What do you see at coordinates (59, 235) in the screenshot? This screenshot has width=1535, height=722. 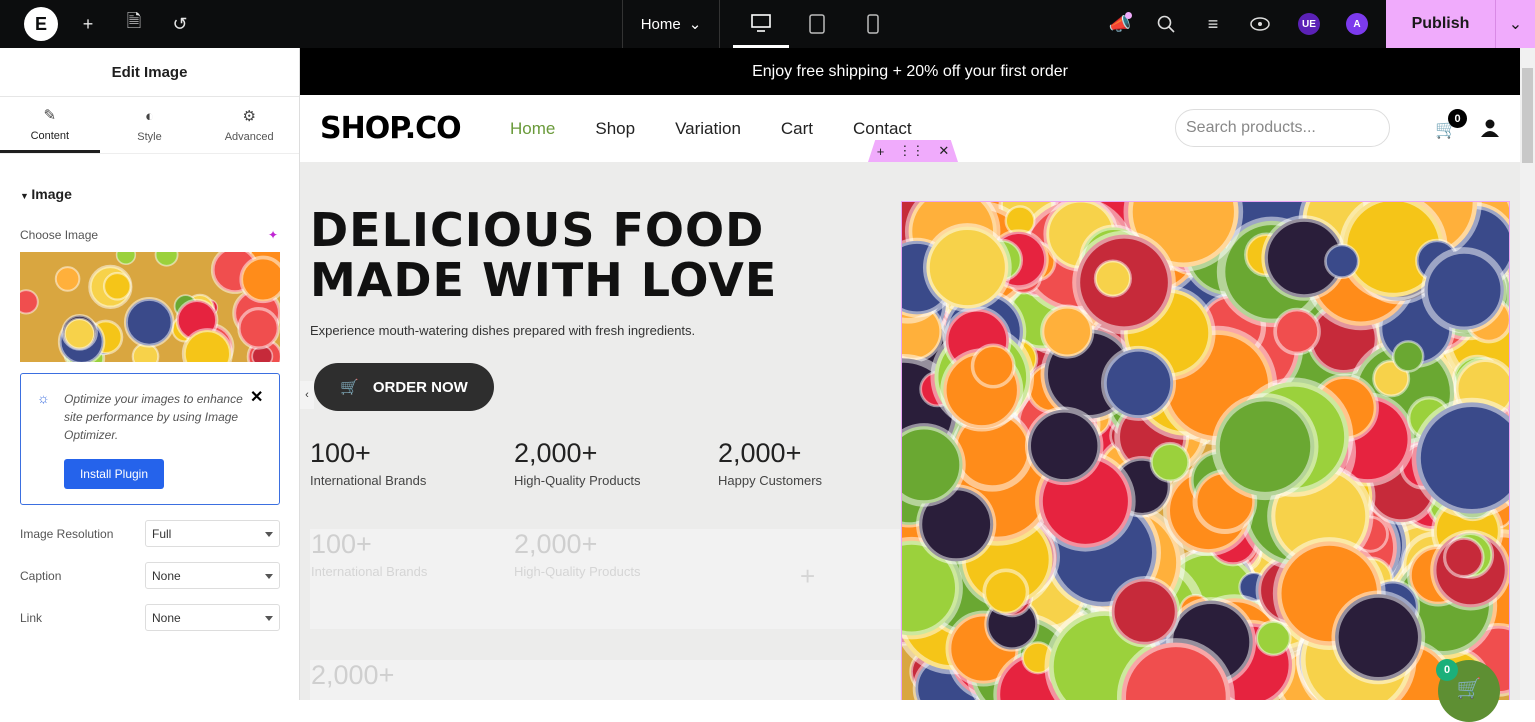 I see `choose-image-label: Choose Image` at bounding box center [59, 235].